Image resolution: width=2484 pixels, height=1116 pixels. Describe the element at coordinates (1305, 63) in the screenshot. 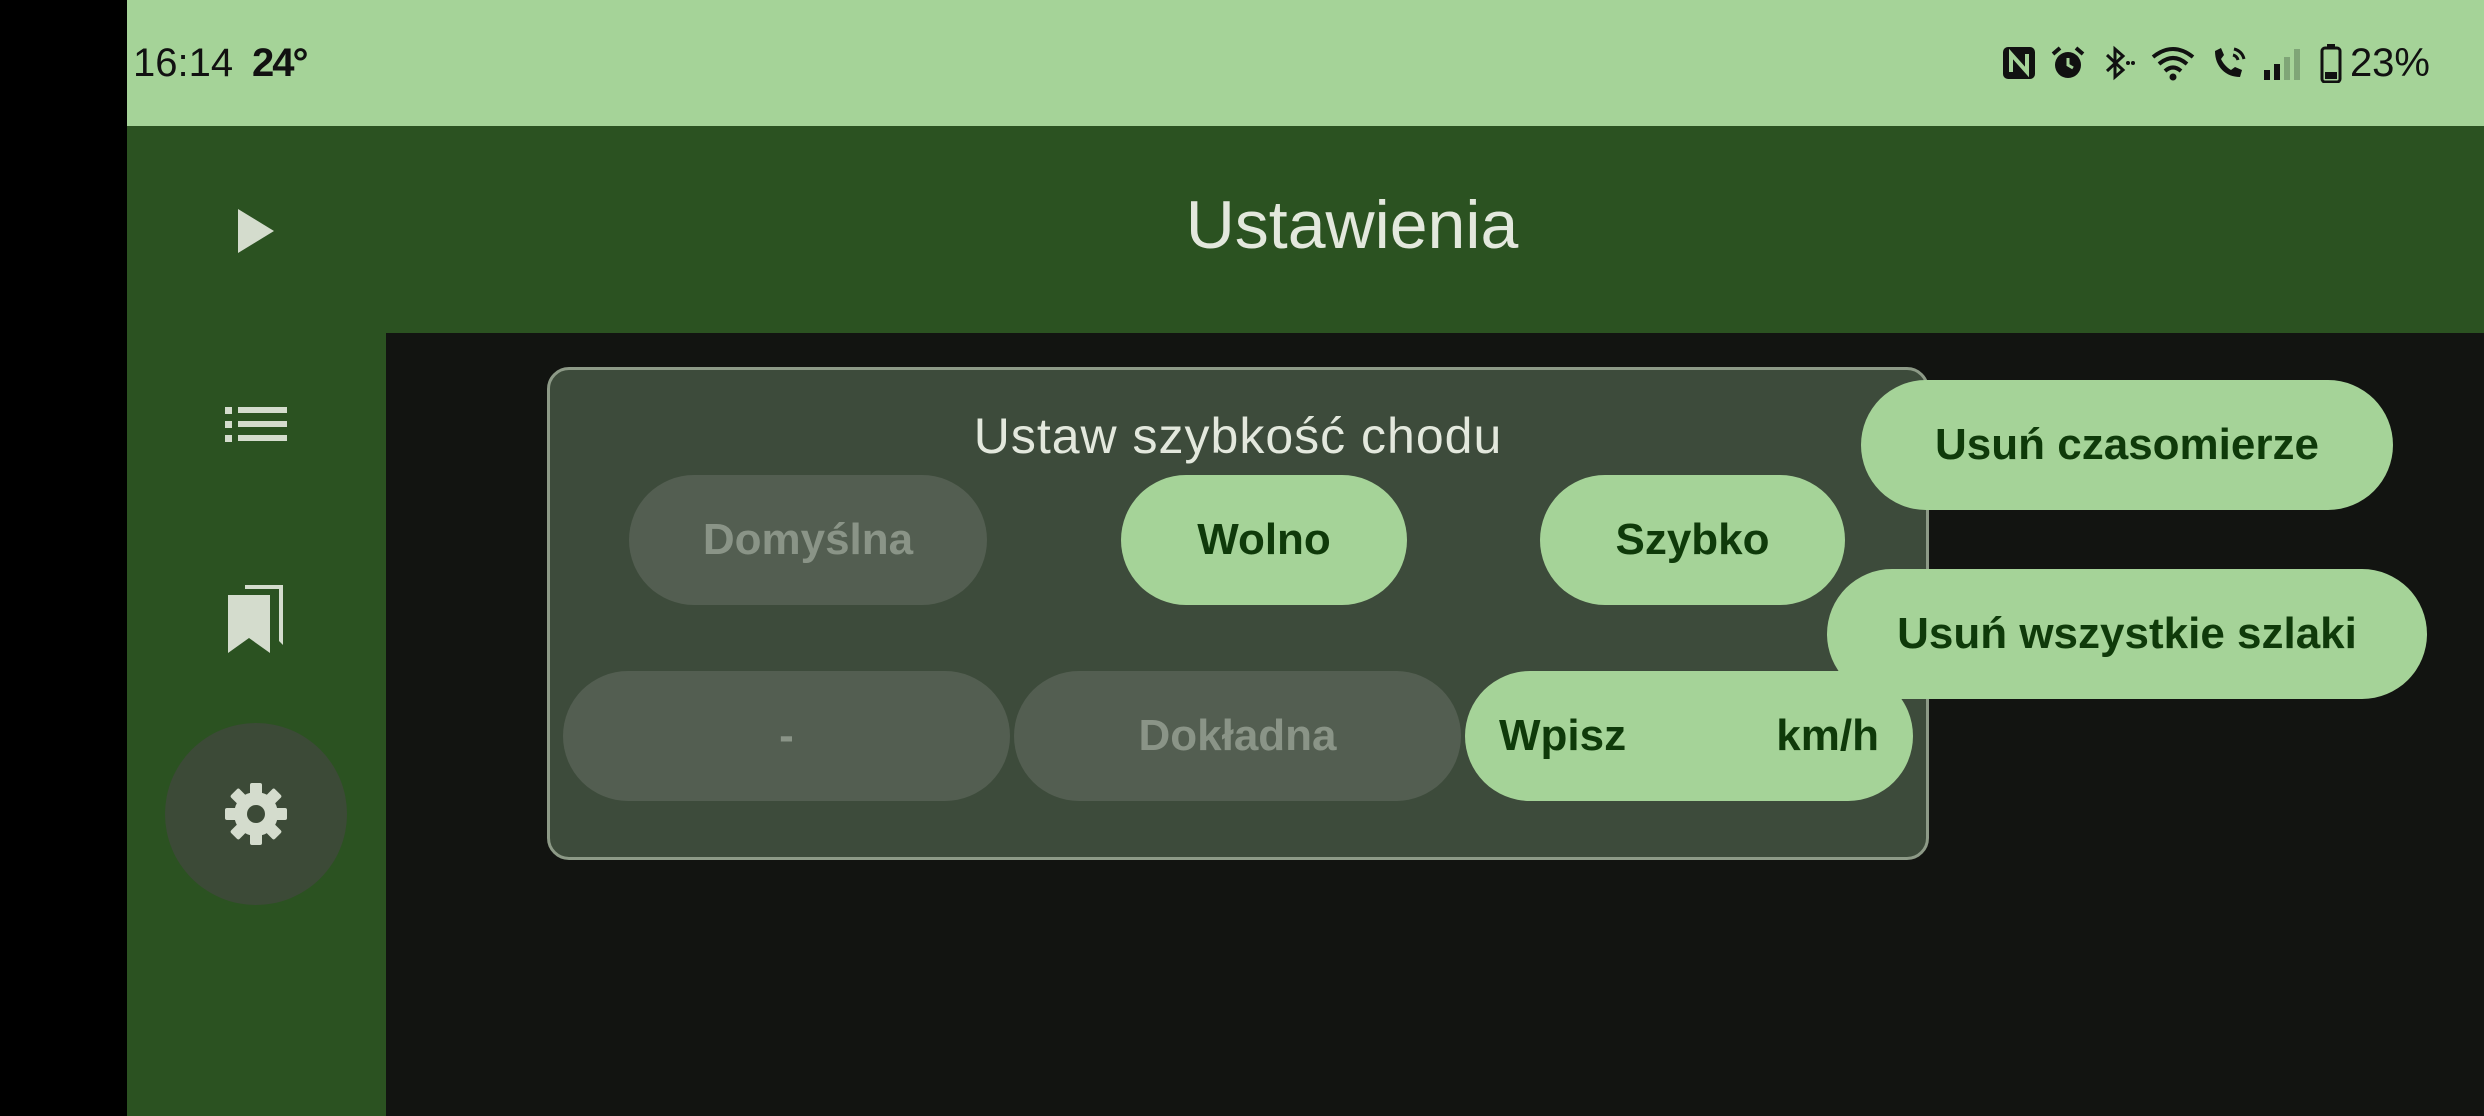

I see `status-bar: 16:14 24° 23%` at that location.